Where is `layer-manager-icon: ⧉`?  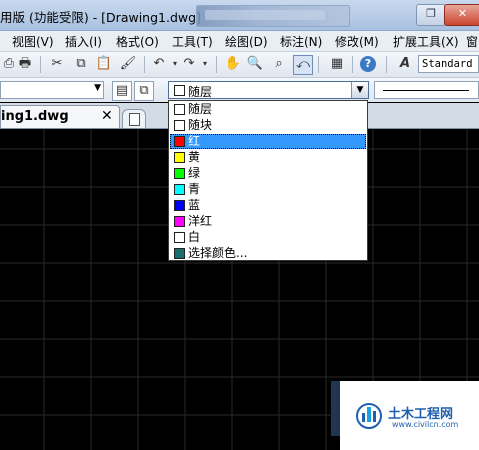 layer-manager-icon: ⧉ is located at coordinates (144, 91).